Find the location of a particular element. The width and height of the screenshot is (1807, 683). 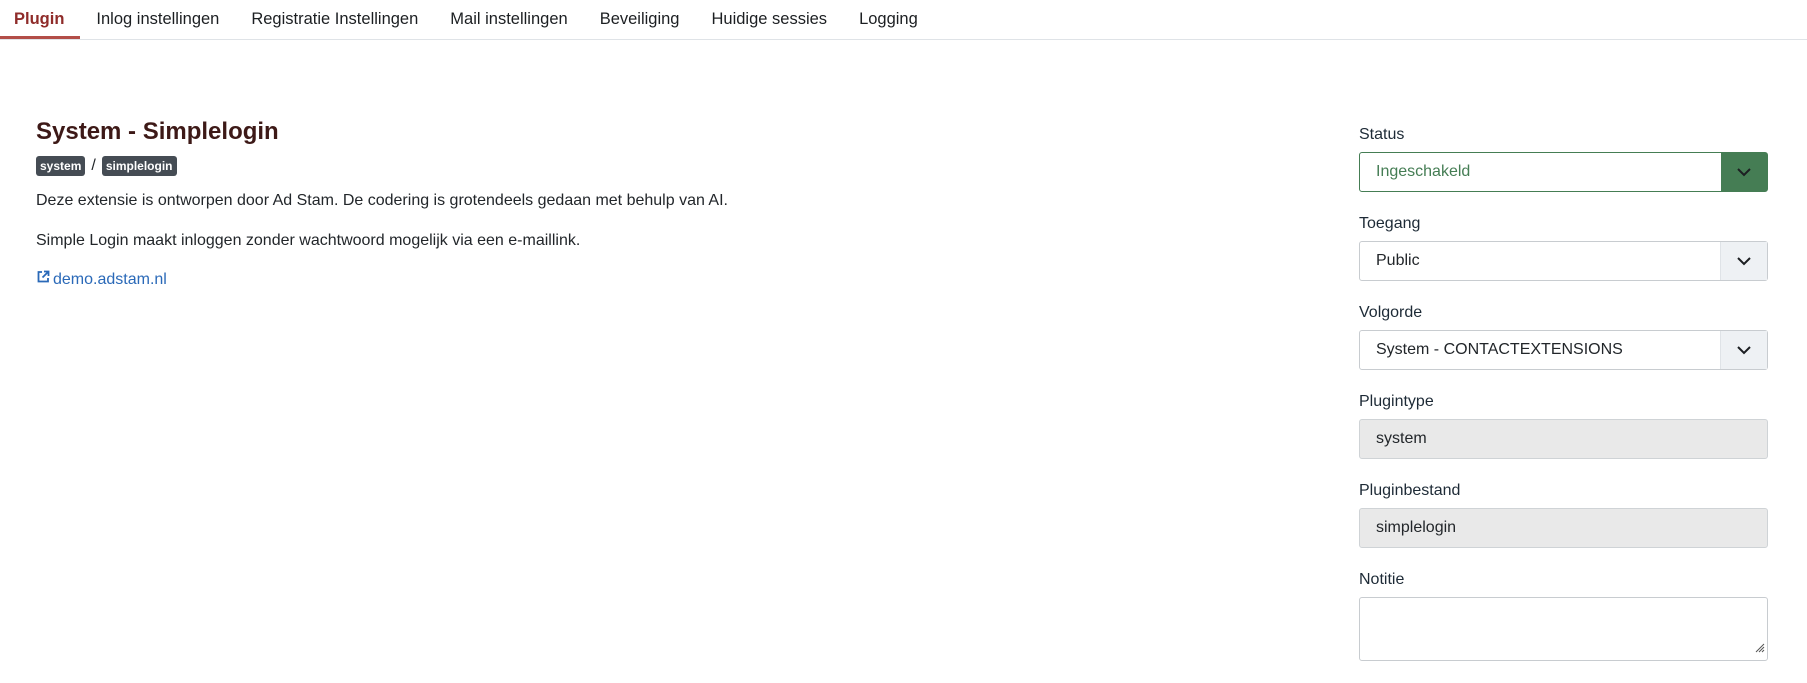

ordering-label: Volgorde is located at coordinates (1391, 312).